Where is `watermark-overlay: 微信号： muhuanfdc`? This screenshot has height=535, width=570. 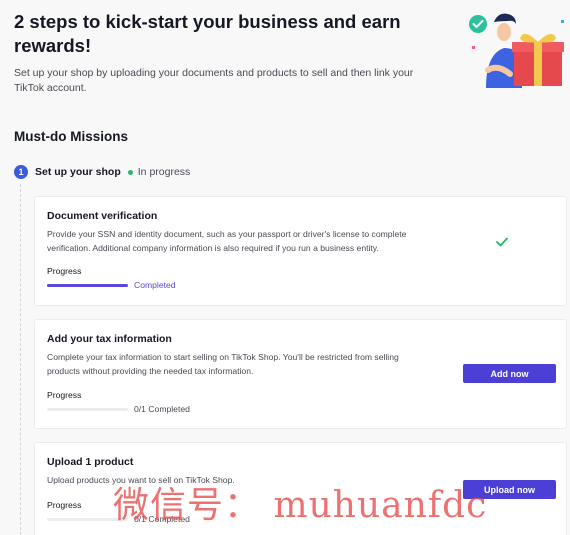
watermark-overlay: 微信号： muhuanfdc is located at coordinates (300, 505).